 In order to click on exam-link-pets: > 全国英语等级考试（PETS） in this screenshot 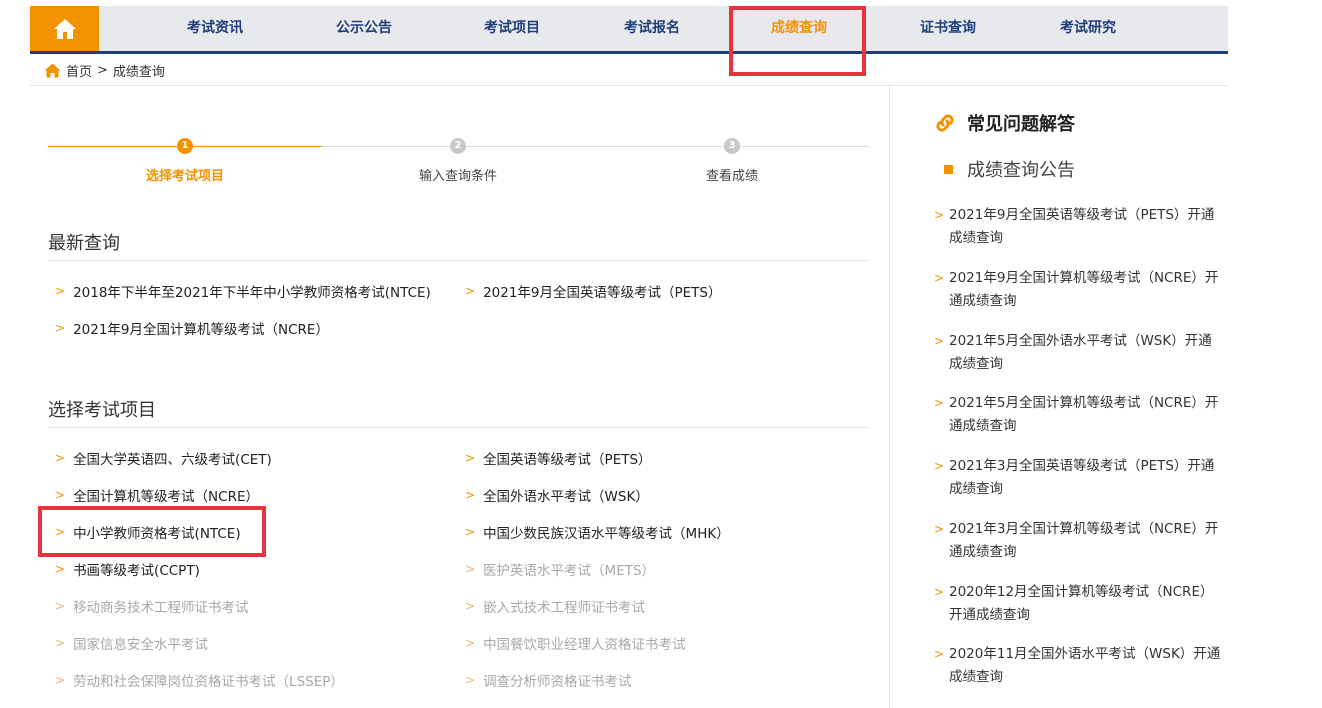, I will do `click(558, 458)`.